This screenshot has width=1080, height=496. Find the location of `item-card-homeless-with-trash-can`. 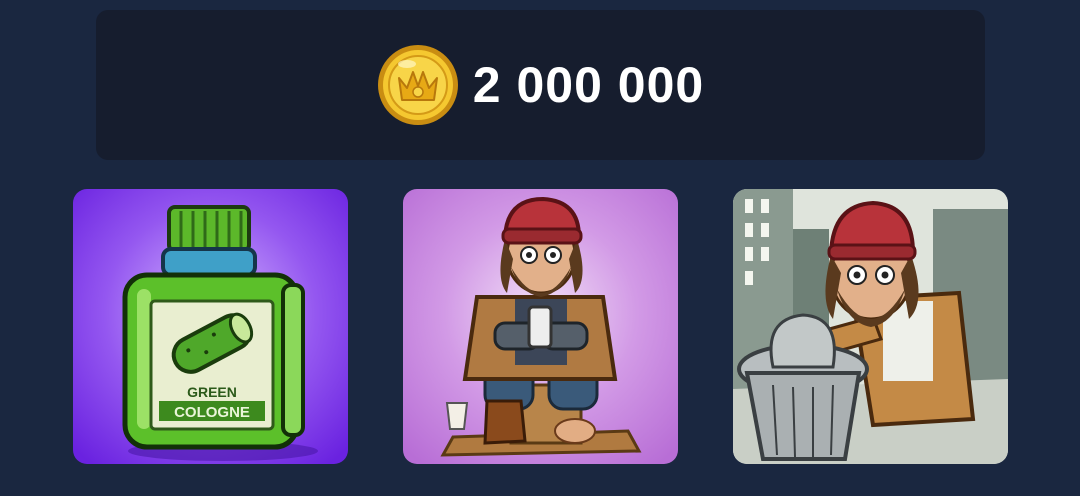

item-card-homeless-with-trash-can is located at coordinates (870, 326).